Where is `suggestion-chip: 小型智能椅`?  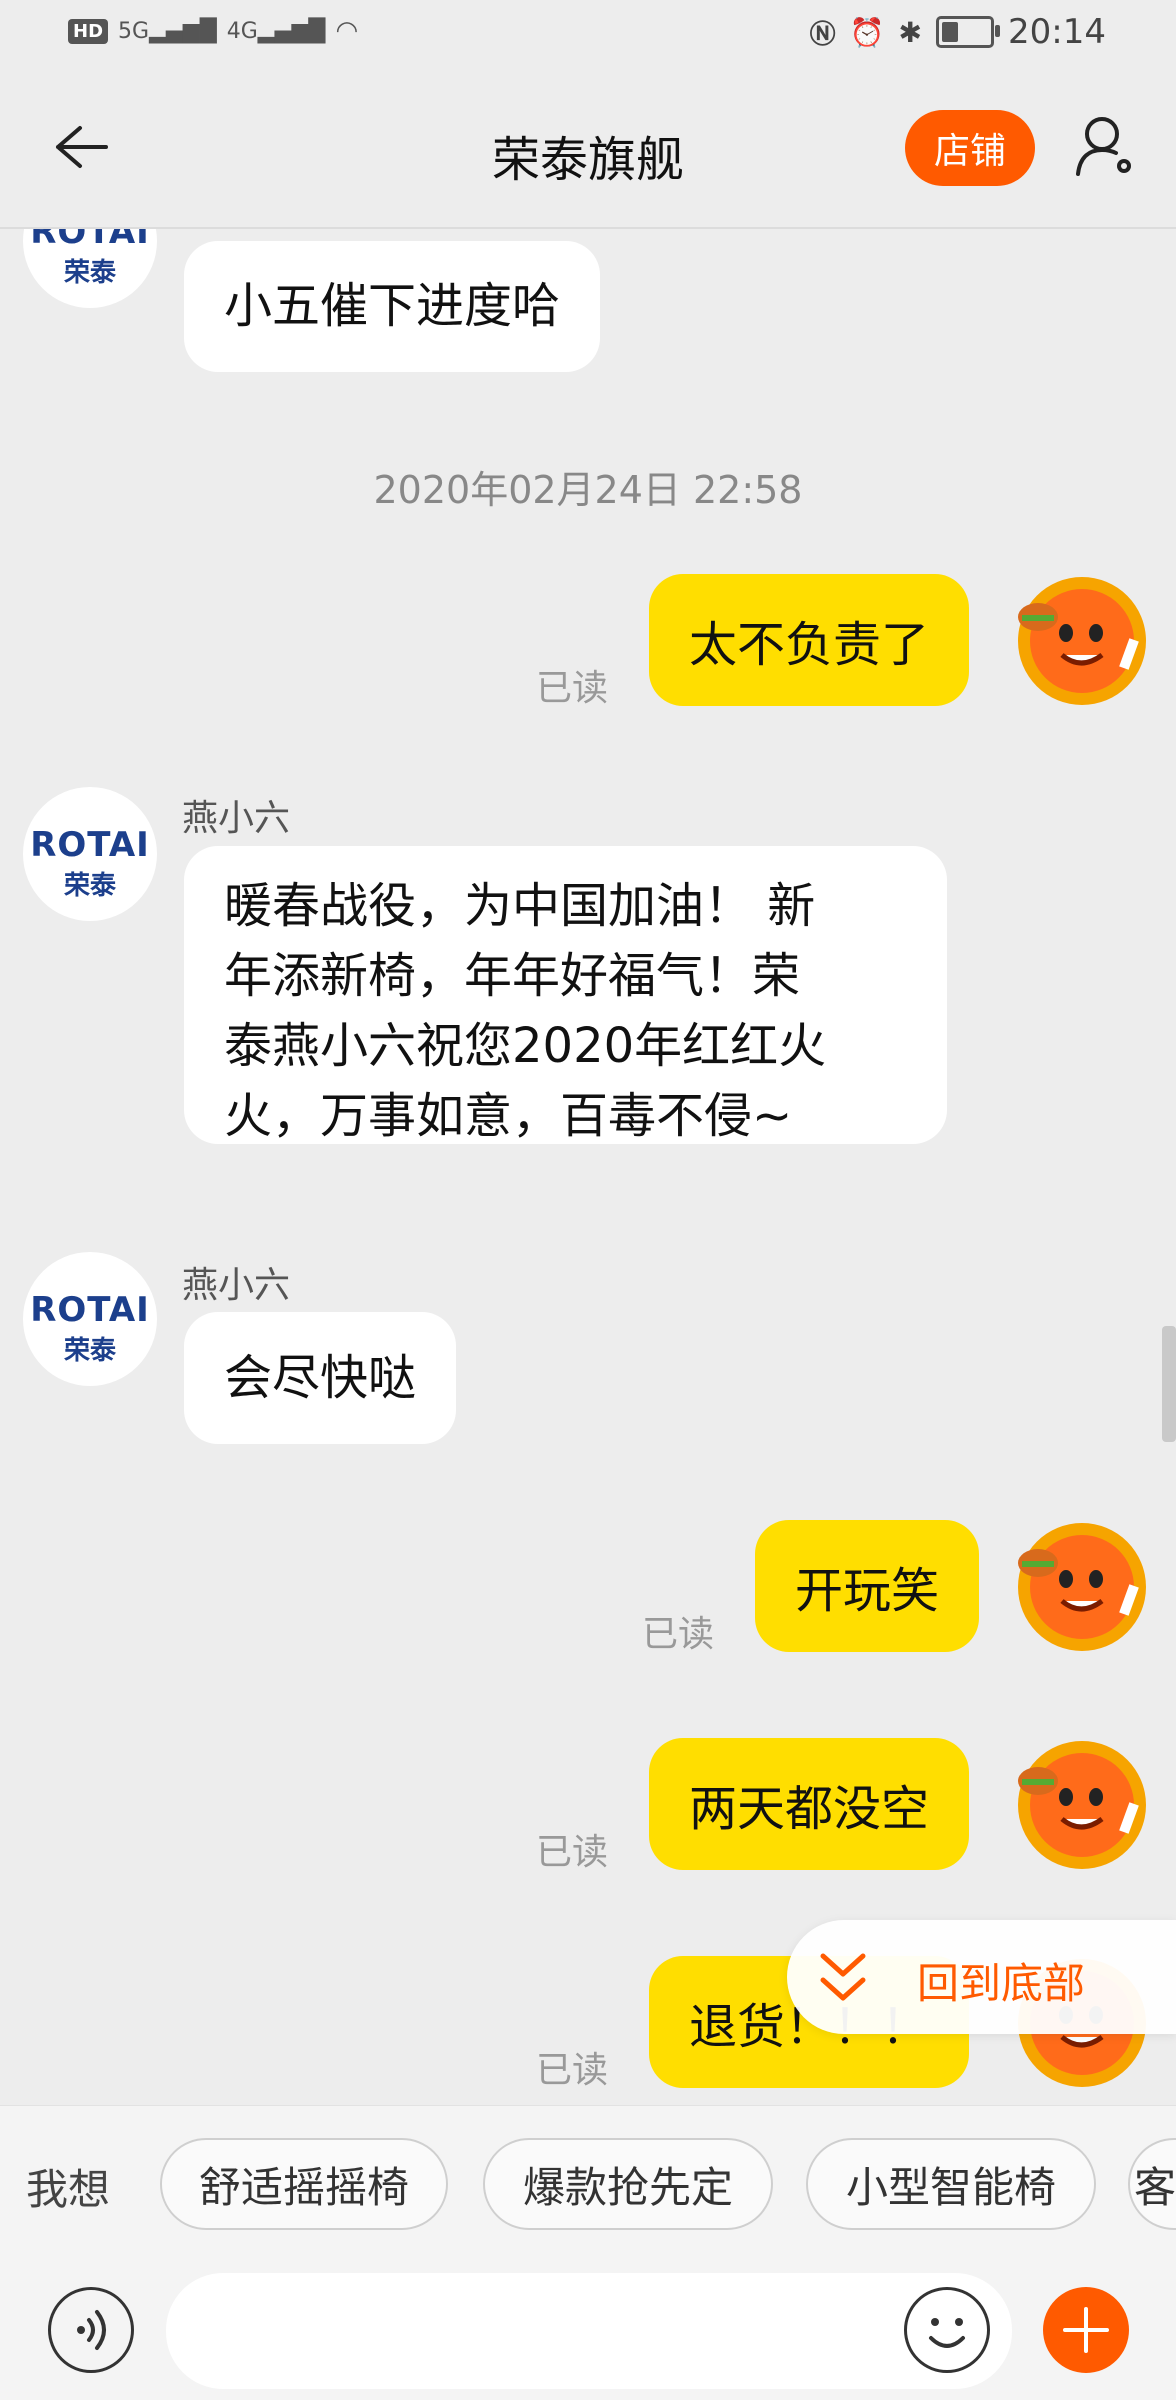
suggestion-chip: 小型智能椅 is located at coordinates (951, 2184).